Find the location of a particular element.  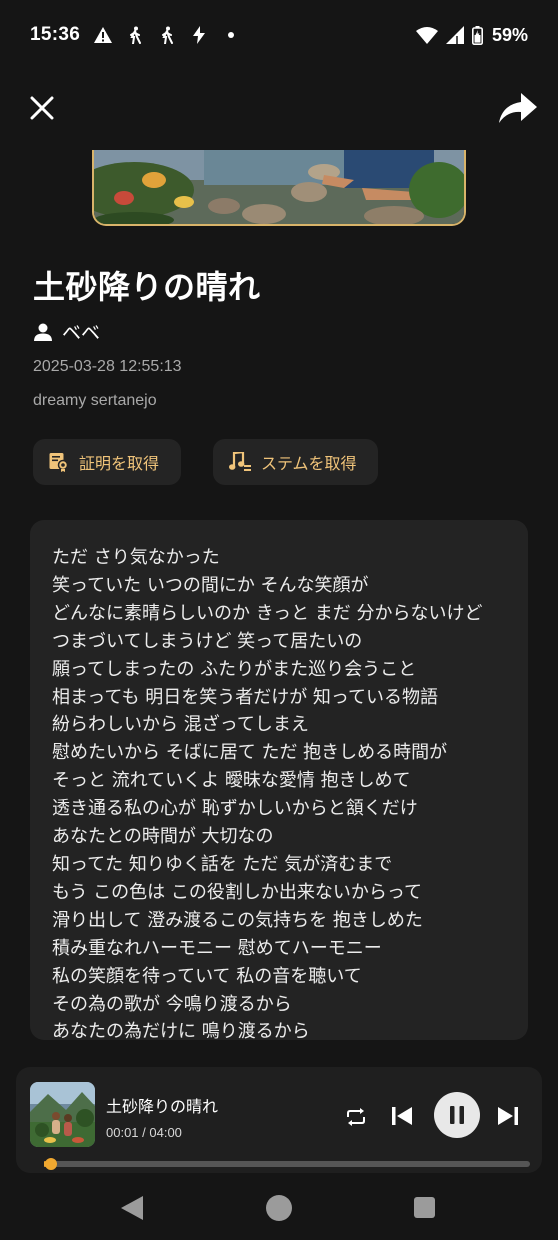

get-proof-label: 証明を取得 is located at coordinates (119, 463).